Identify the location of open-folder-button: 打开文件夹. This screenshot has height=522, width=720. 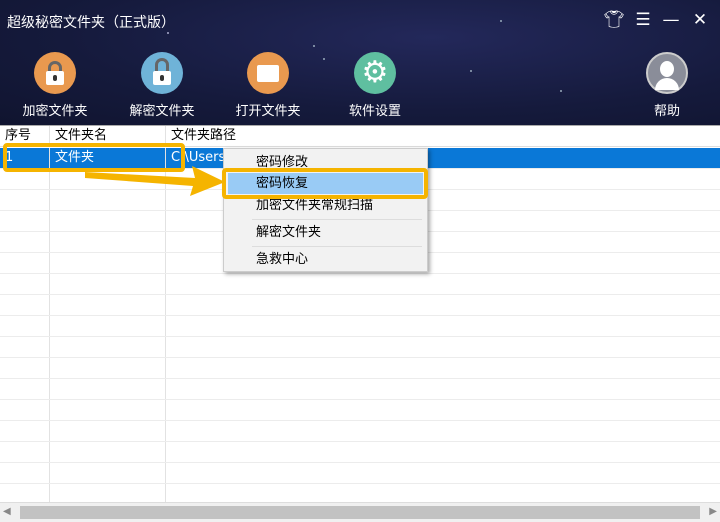
(268, 85).